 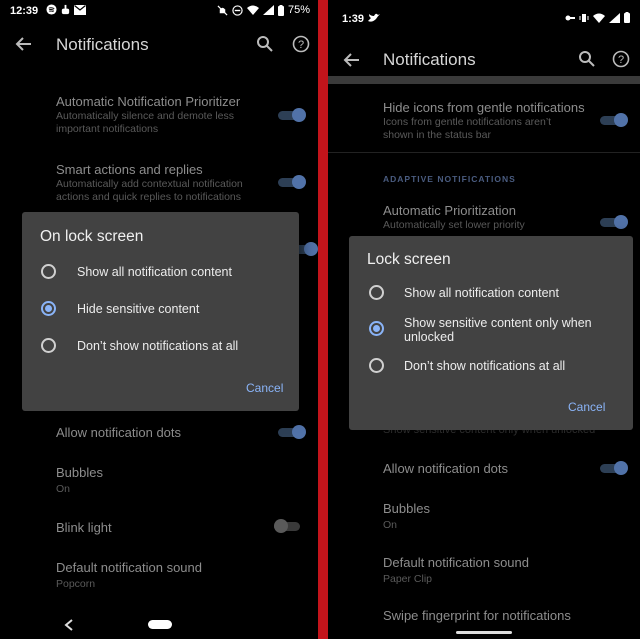 What do you see at coordinates (24, 11) in the screenshot?
I see `status-time: 12:39` at bounding box center [24, 11].